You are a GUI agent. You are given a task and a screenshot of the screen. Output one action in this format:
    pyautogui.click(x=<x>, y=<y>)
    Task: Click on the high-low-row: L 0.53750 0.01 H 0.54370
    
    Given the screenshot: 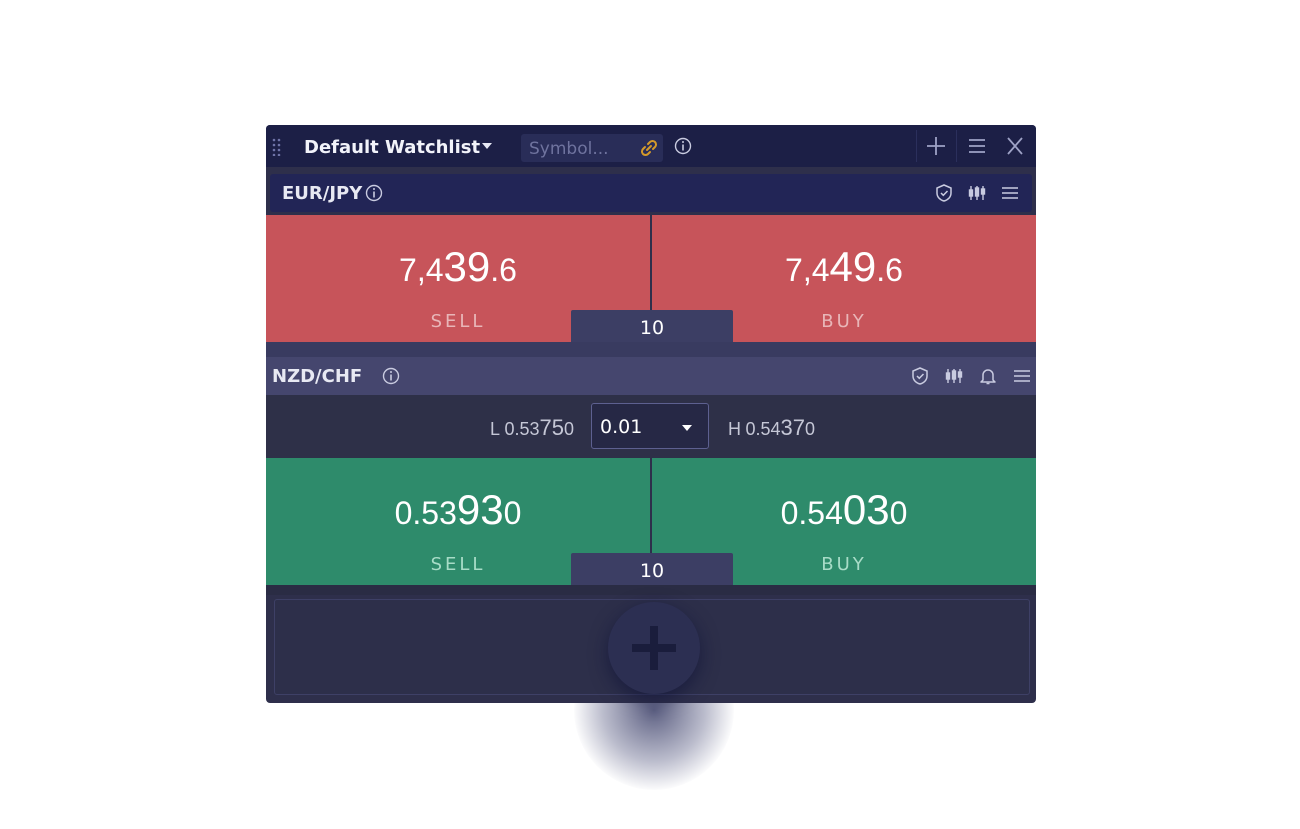 What is the action you would take?
    pyautogui.click(x=651, y=426)
    